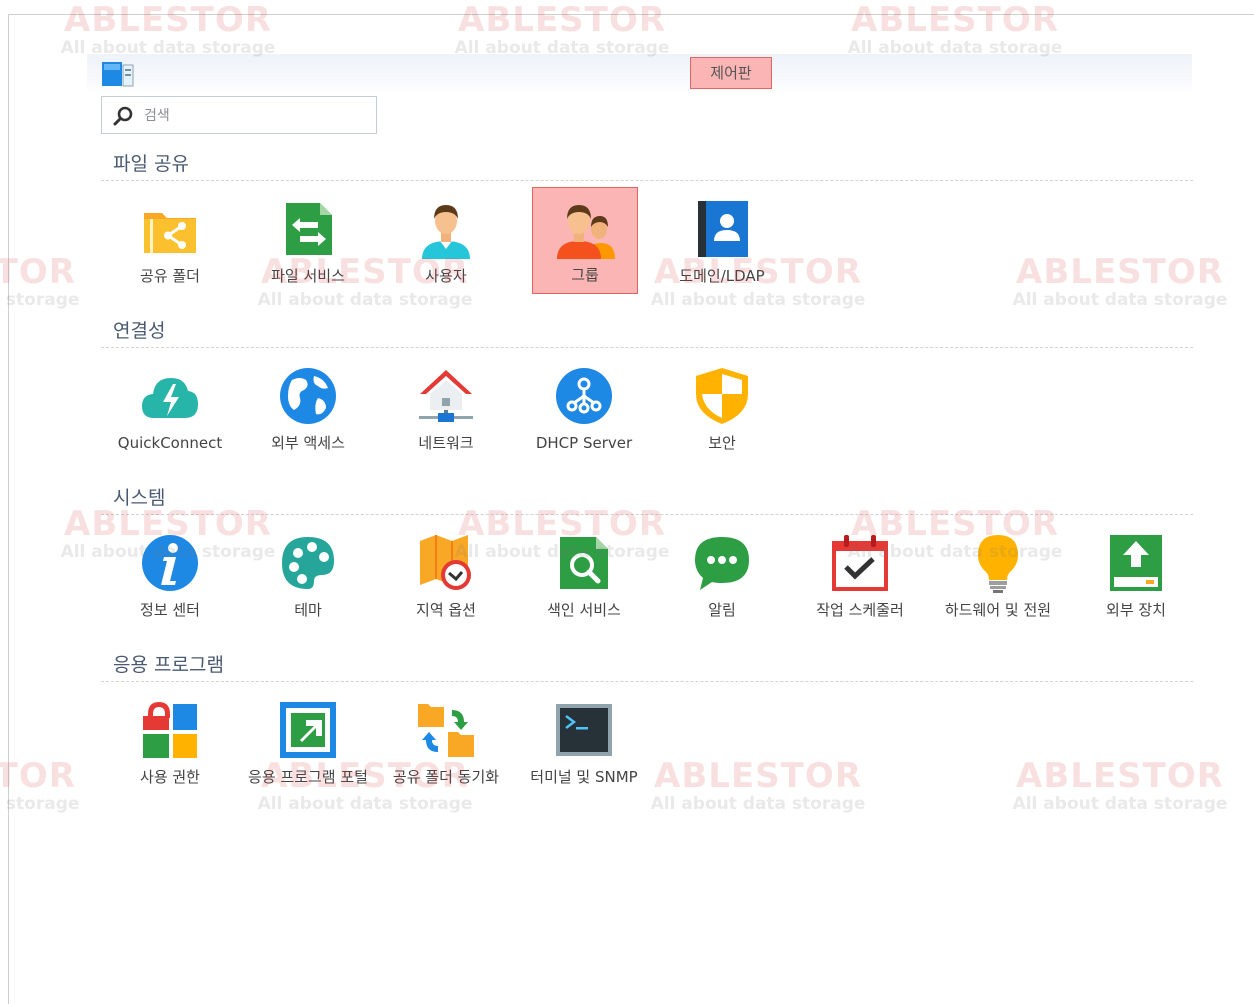  I want to click on item-label: 그룹, so click(585, 275).